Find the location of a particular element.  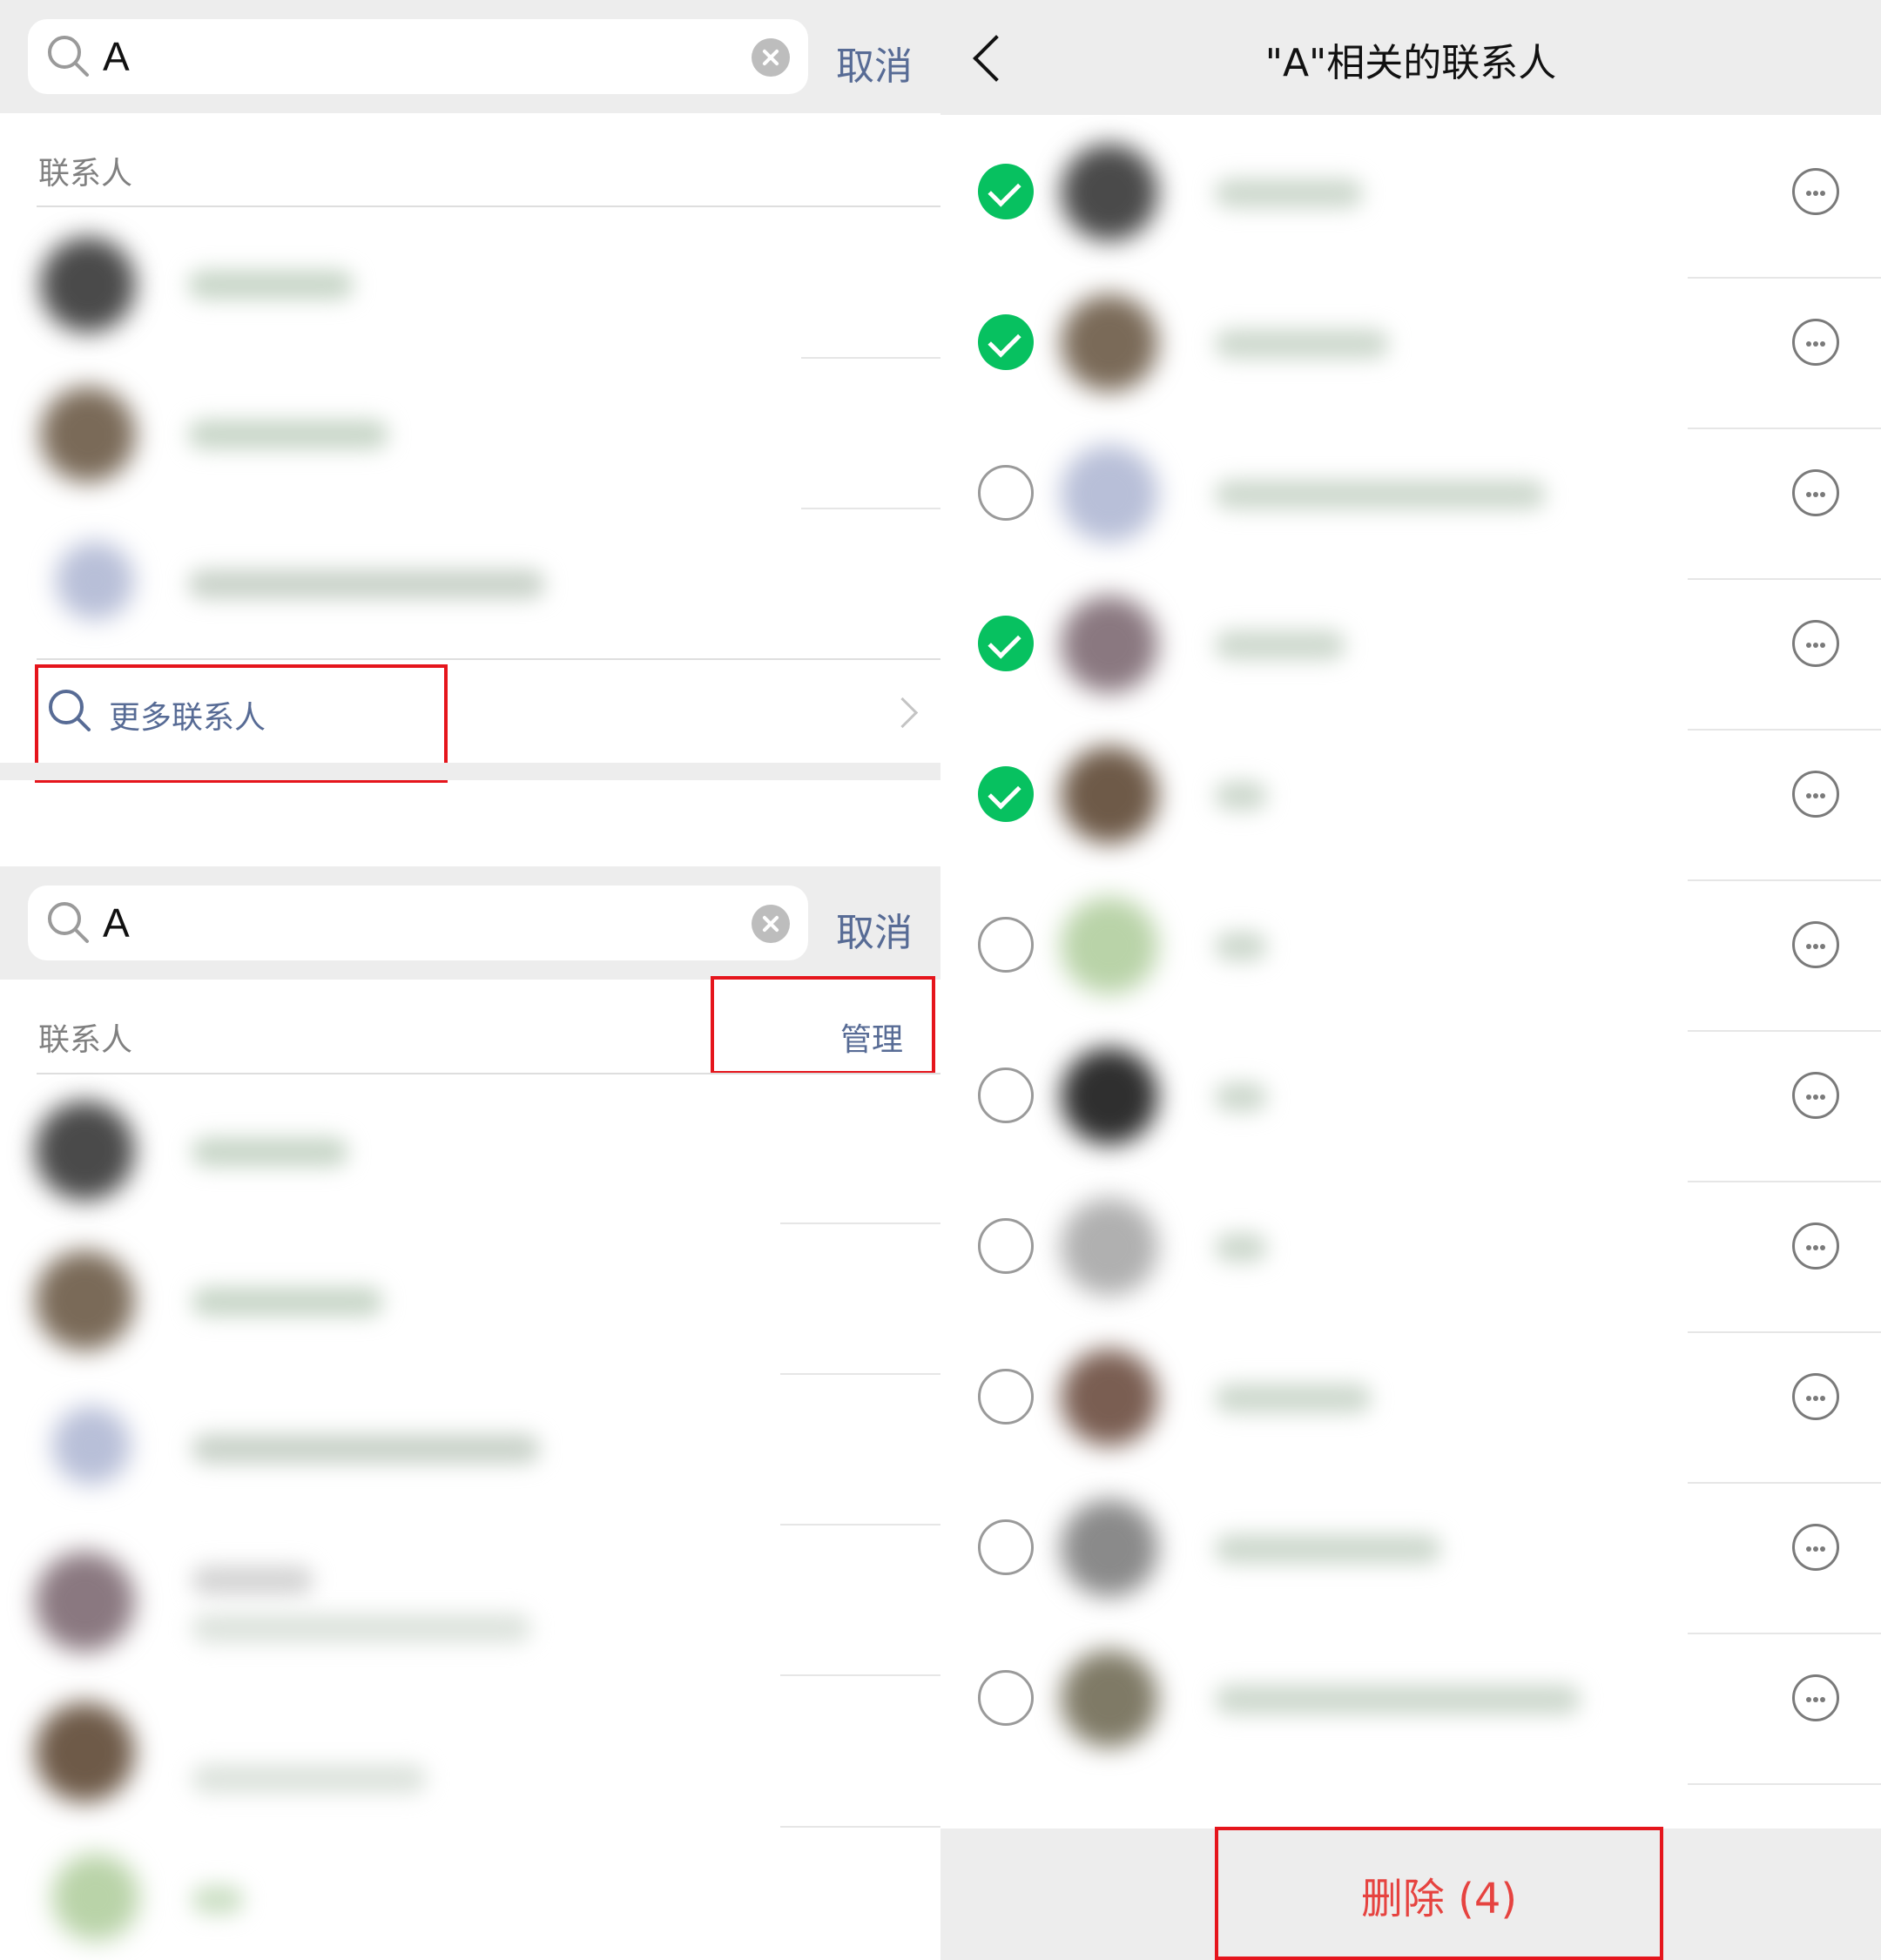

search-input-middle is located at coordinates (418, 923).